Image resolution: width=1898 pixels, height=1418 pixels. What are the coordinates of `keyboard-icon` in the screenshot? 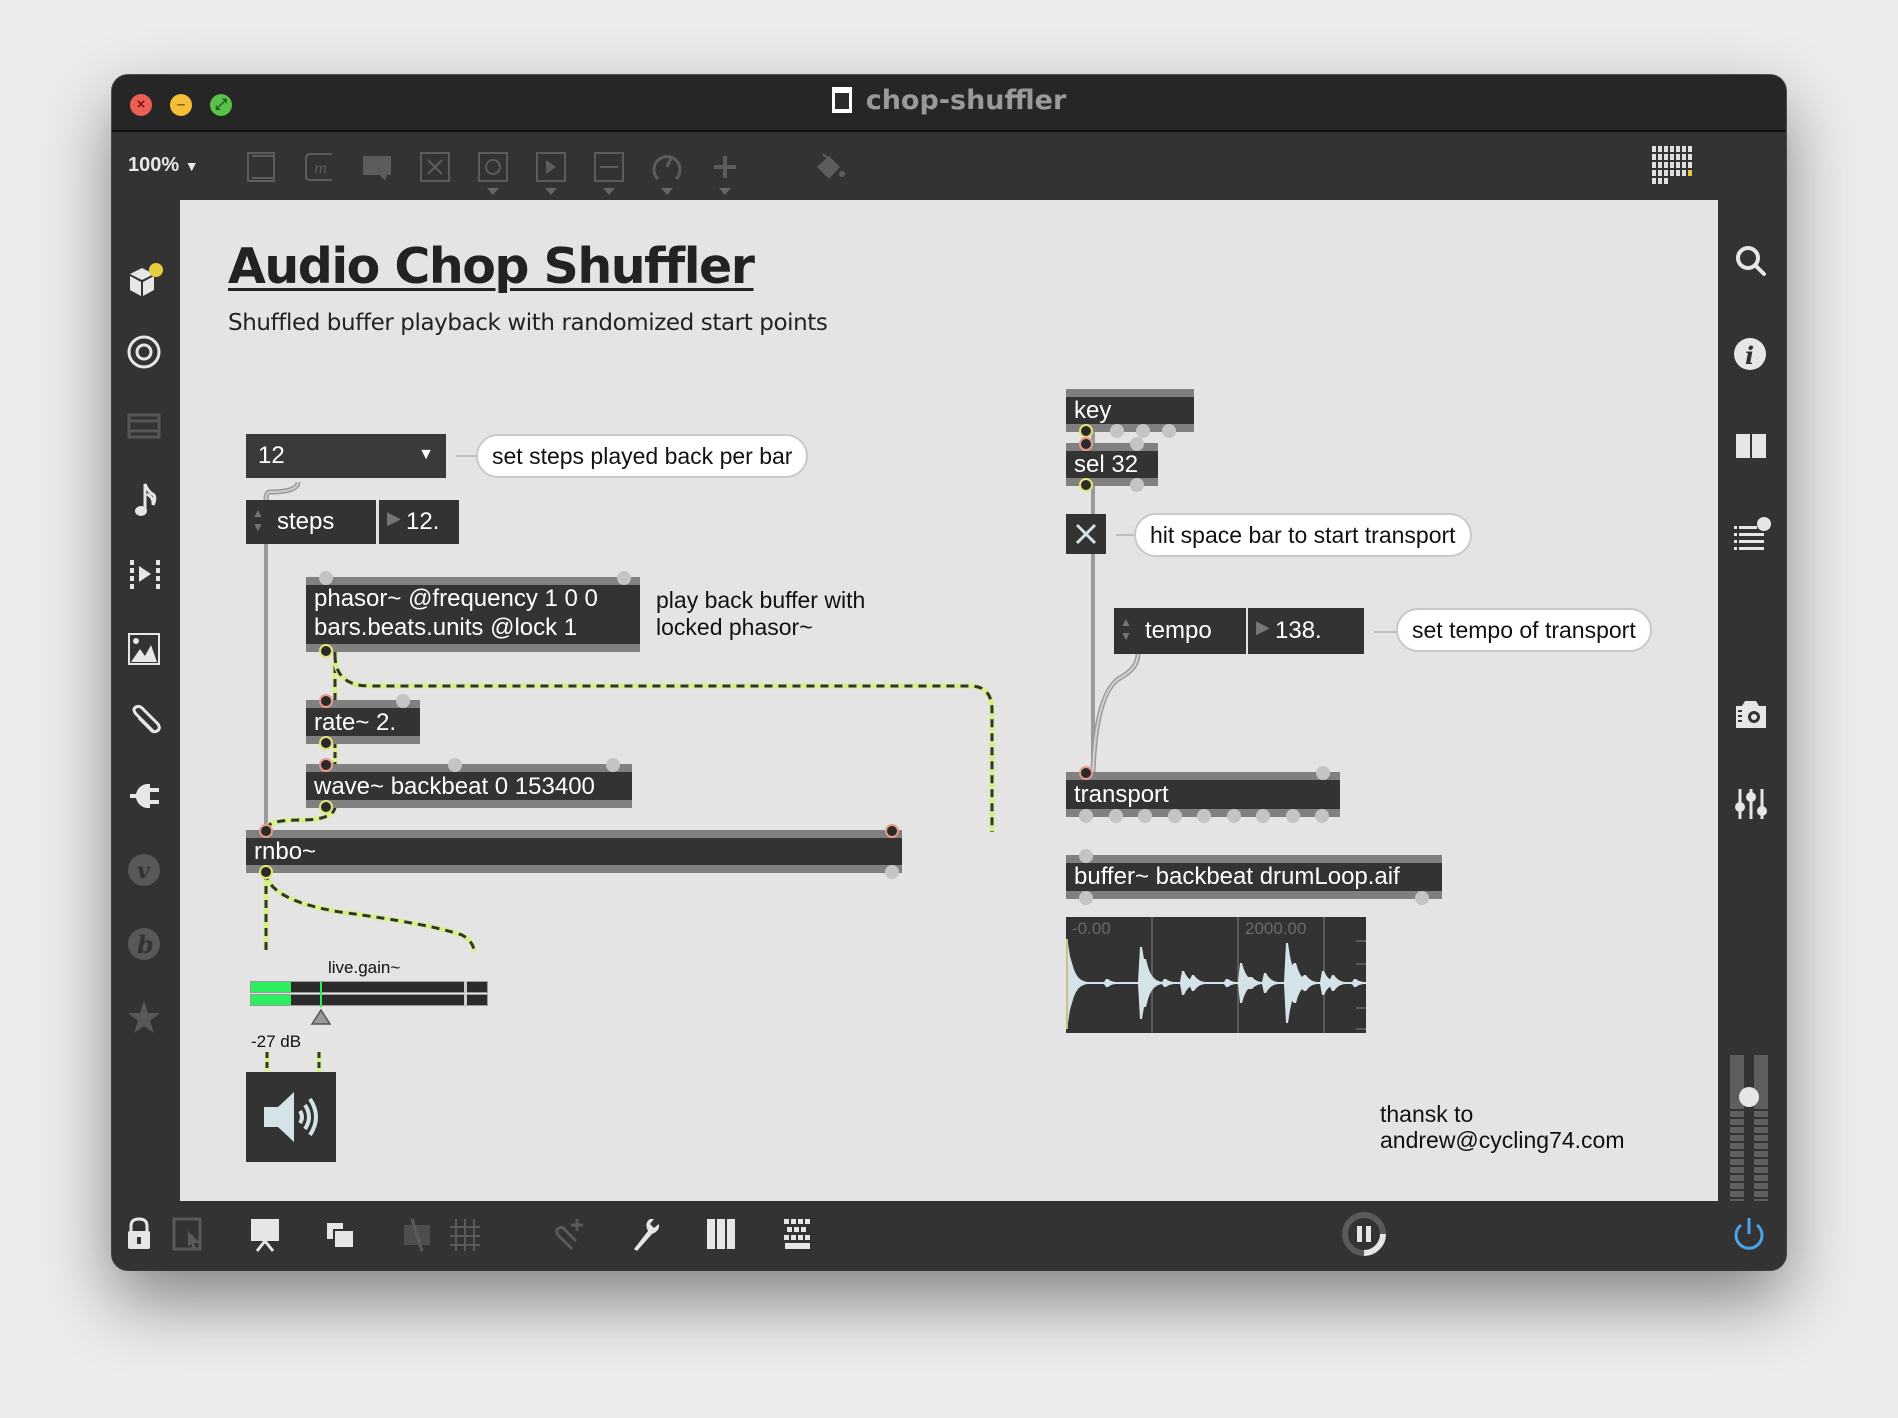 It's located at (797, 1234).